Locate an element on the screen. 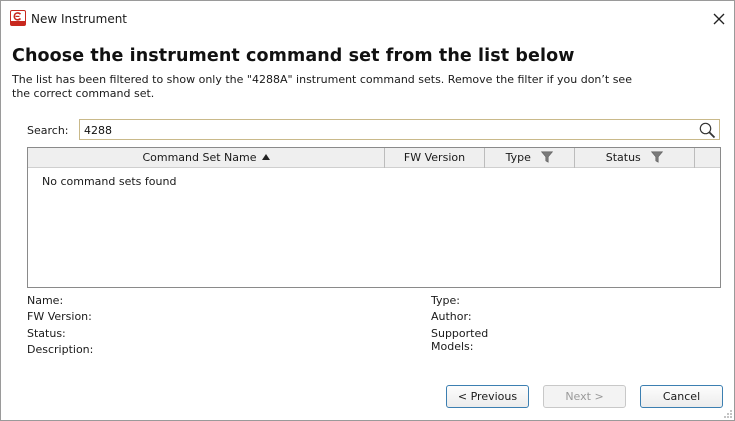 The width and height of the screenshot is (735, 421). empty-table-message: No command sets found is located at coordinates (109, 181).